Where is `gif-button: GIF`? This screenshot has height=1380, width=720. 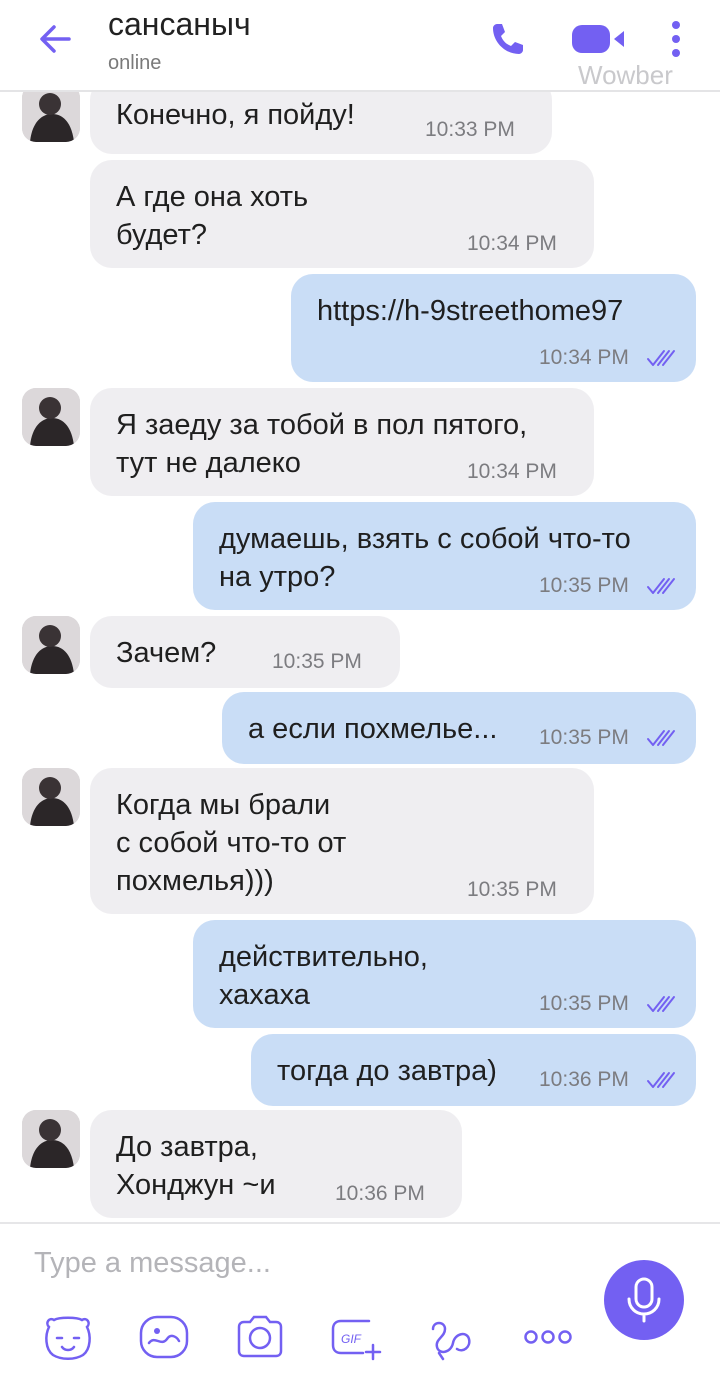
gif-button: GIF is located at coordinates (356, 1337).